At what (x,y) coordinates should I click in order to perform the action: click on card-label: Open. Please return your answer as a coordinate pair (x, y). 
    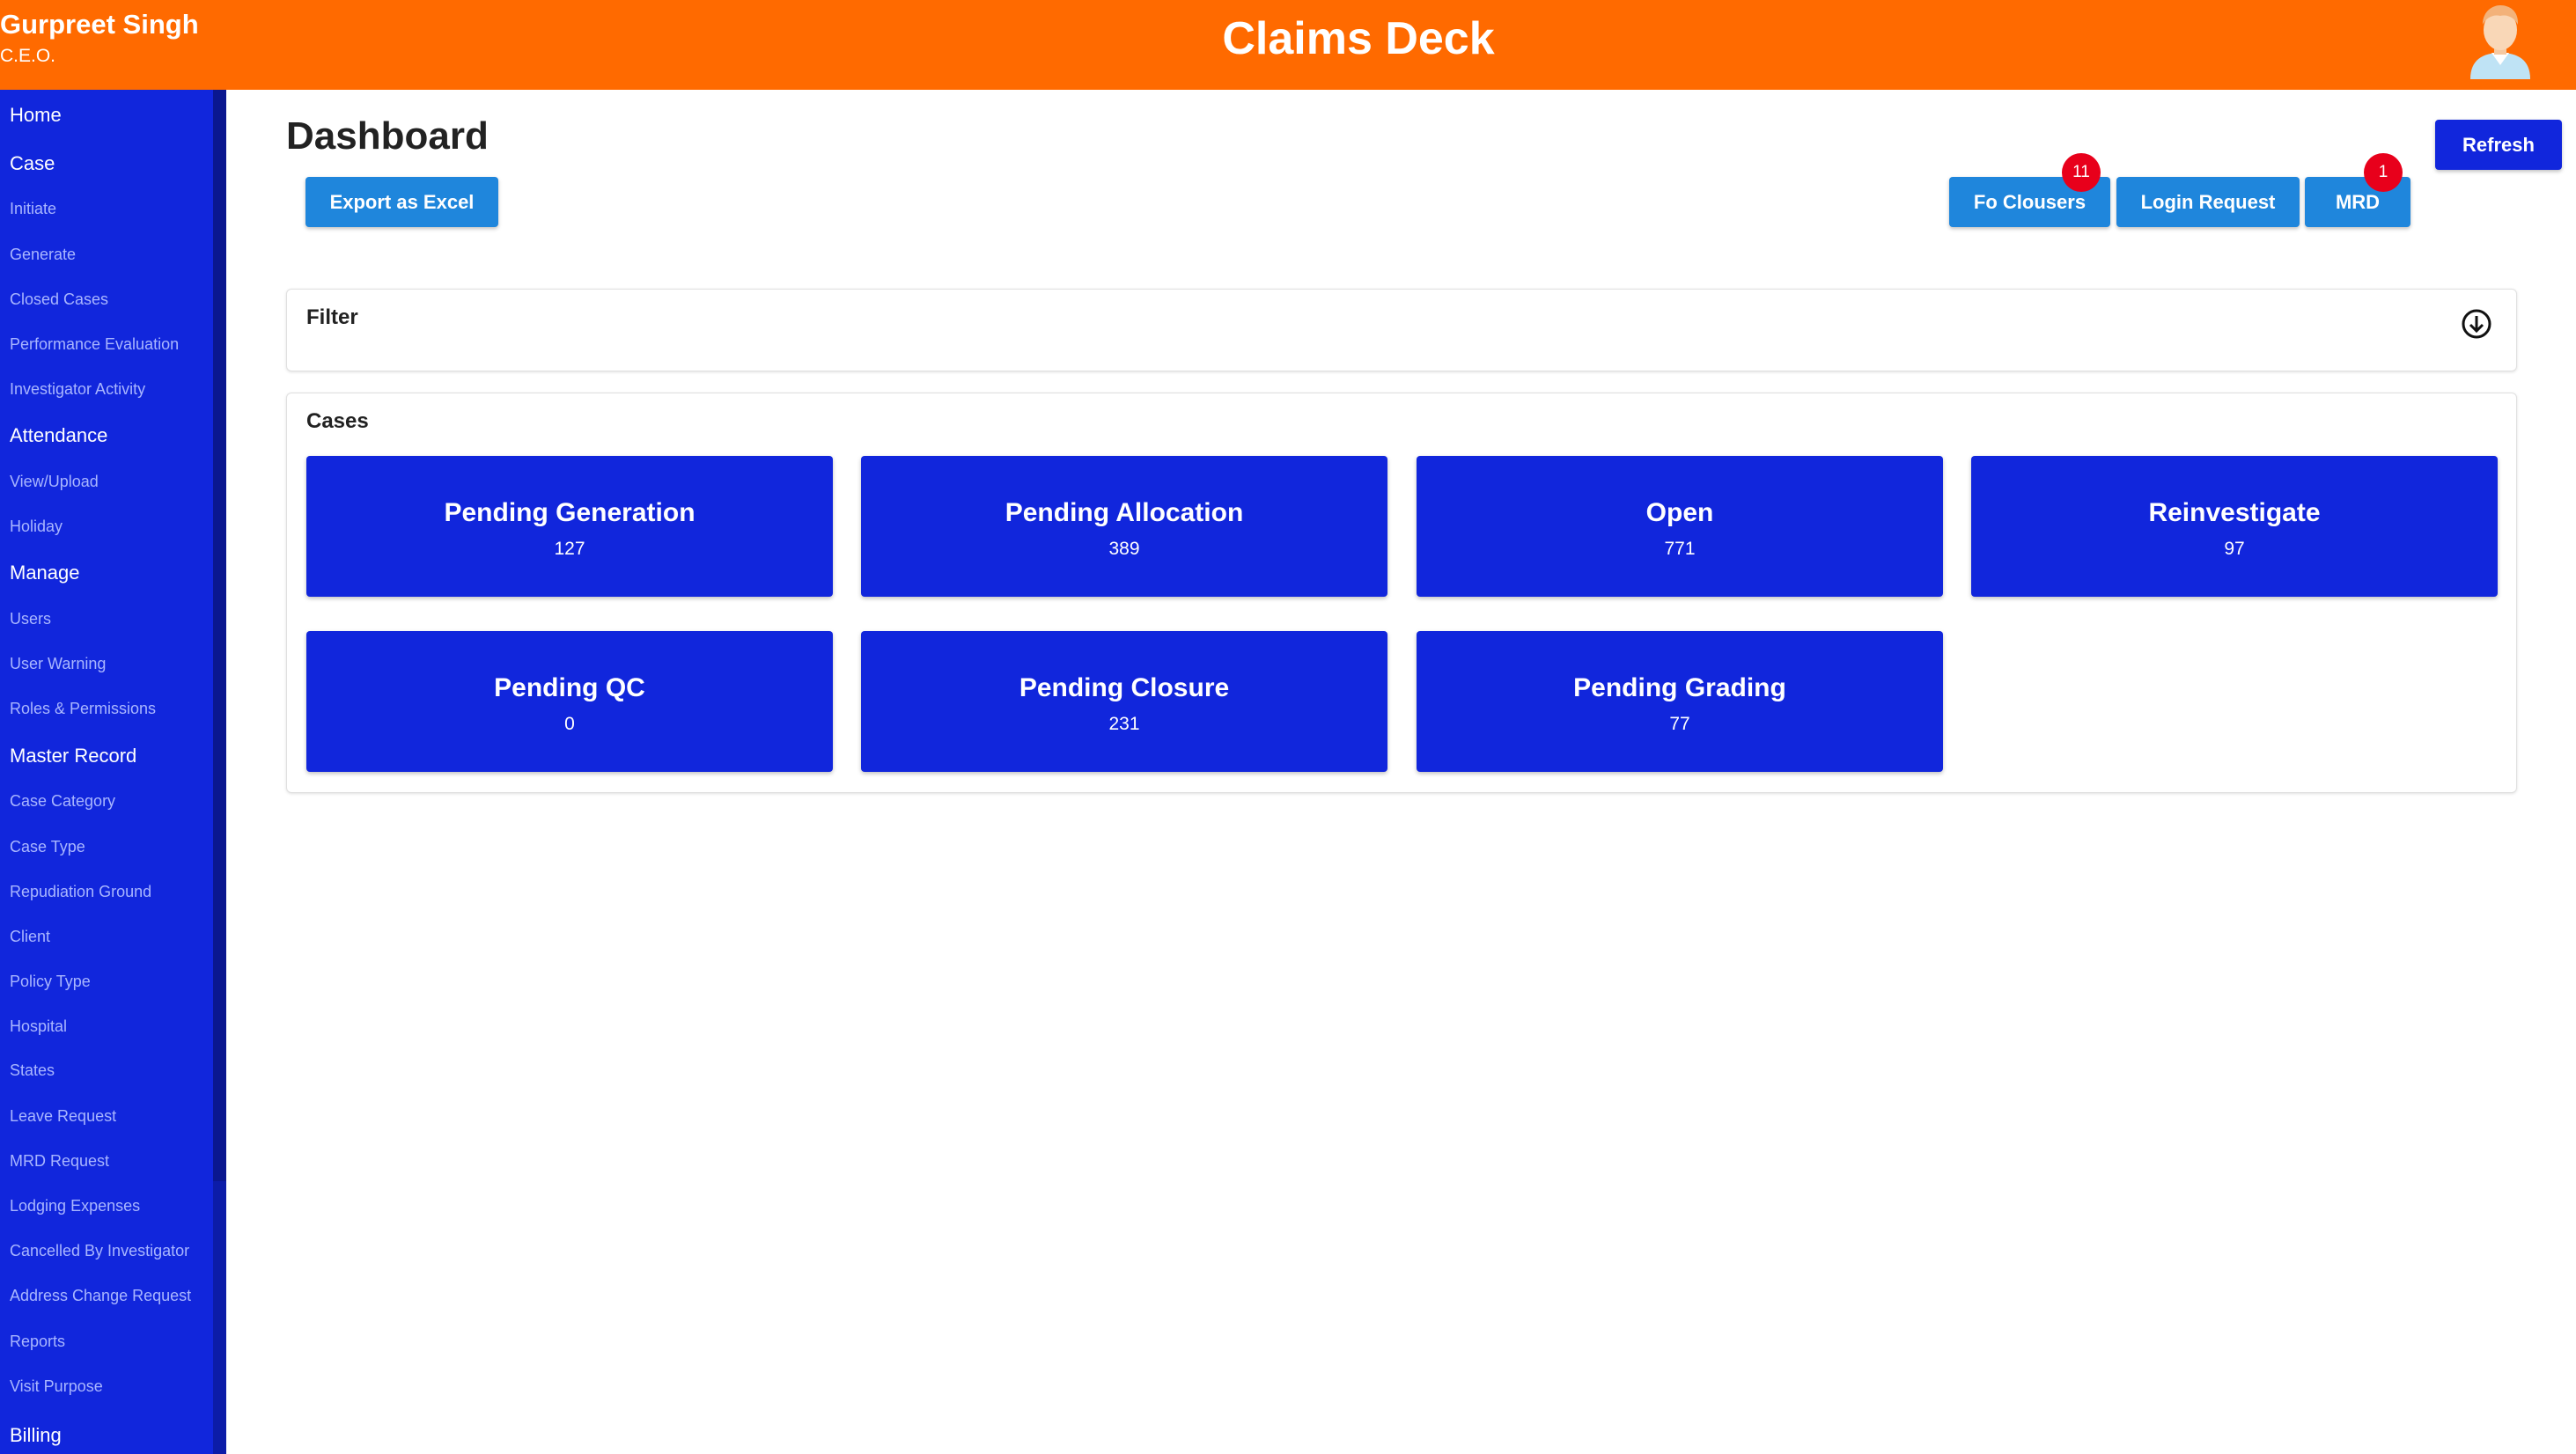
    Looking at the image, I should click on (1680, 512).